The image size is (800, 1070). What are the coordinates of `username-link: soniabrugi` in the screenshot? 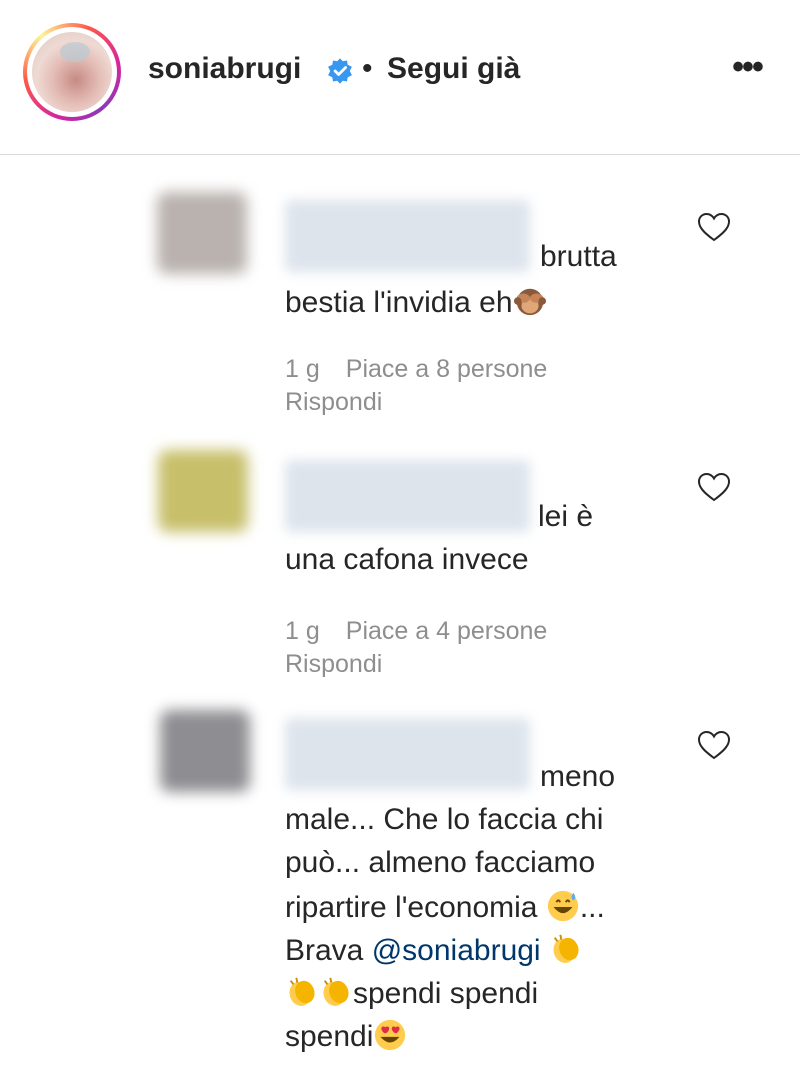 It's located at (224, 69).